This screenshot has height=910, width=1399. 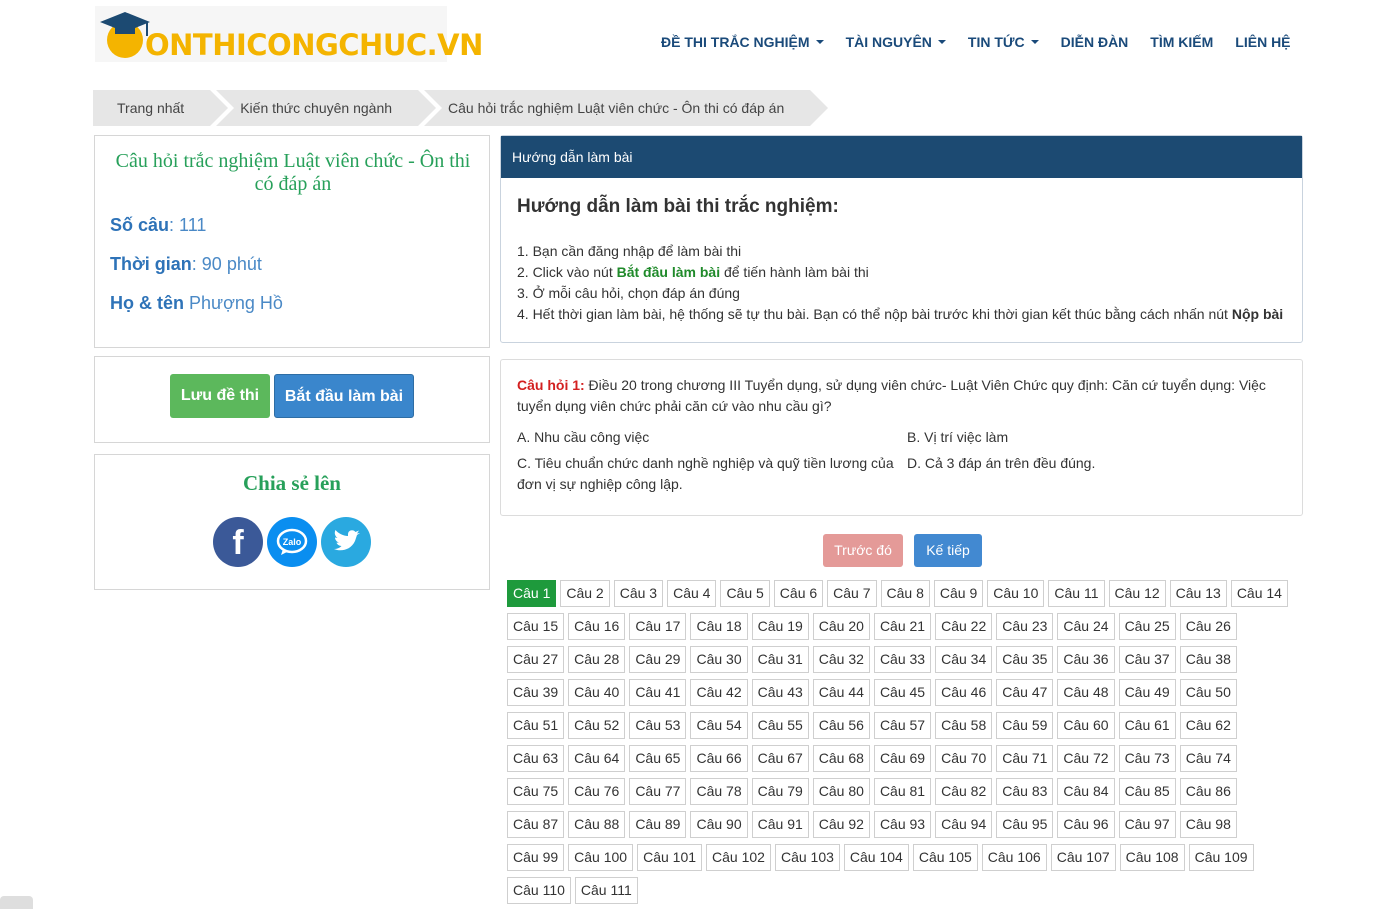 What do you see at coordinates (326, 108) in the screenshot?
I see `breadcrumb-category: Kiến thức chuyên ngành` at bounding box center [326, 108].